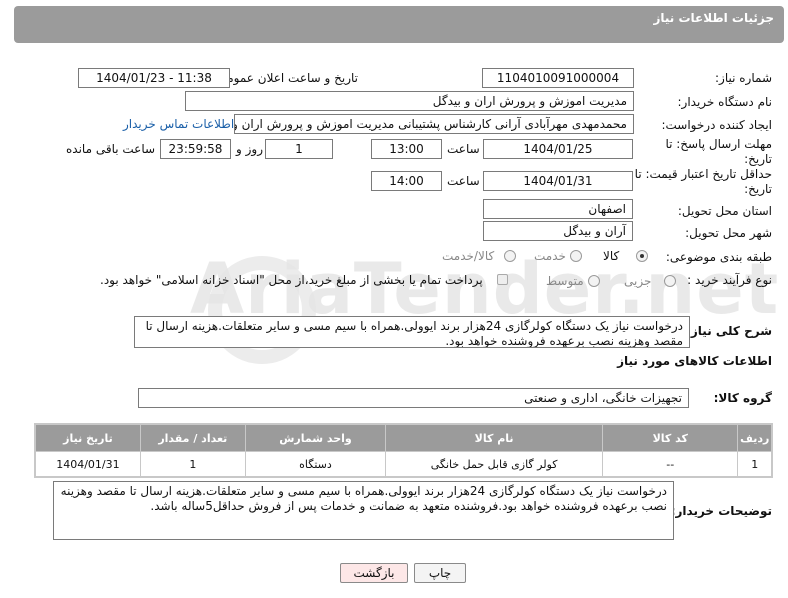 The height and width of the screenshot is (598, 788). What do you see at coordinates (88, 438) in the screenshot?
I see `col-header-date: تاریخ نیاز` at bounding box center [88, 438].